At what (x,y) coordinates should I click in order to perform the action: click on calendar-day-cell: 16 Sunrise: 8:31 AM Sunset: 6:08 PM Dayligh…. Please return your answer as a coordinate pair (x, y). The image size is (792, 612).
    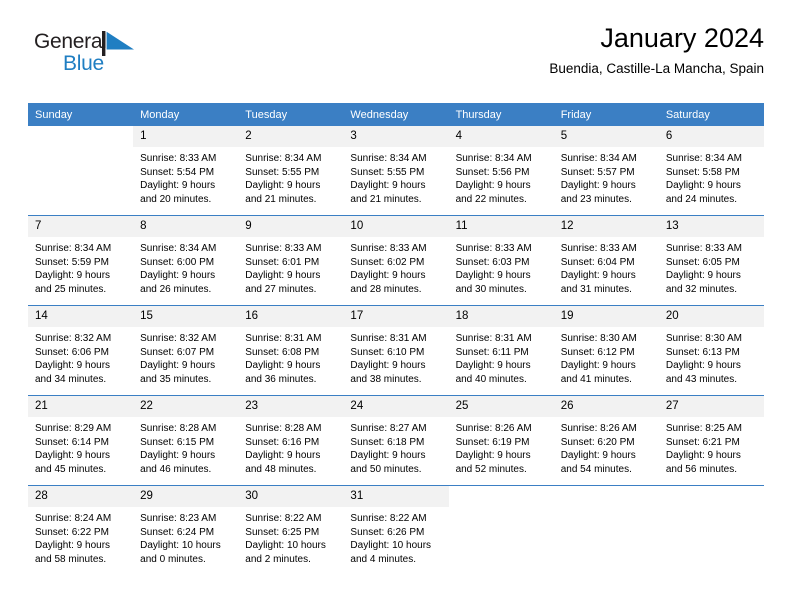
    Looking at the image, I should click on (291, 350).